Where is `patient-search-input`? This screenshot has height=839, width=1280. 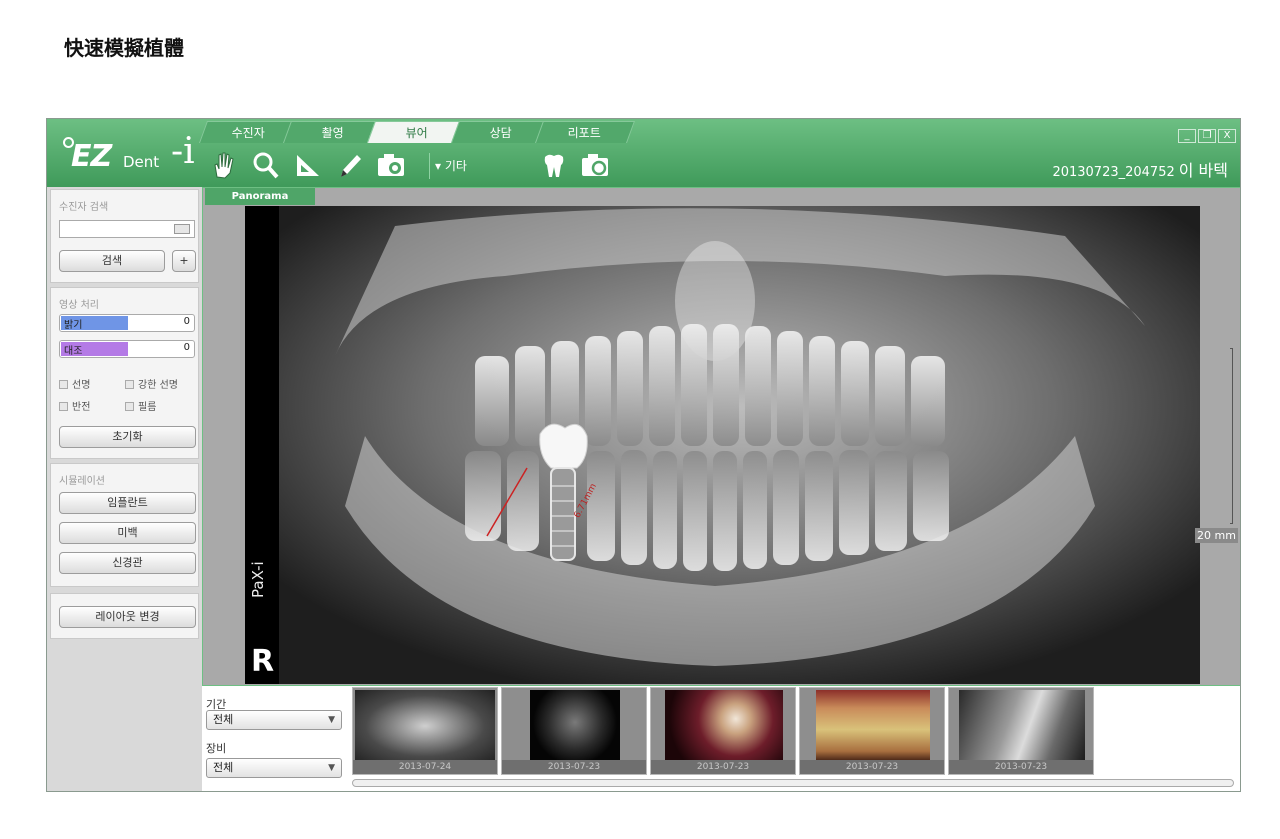 patient-search-input is located at coordinates (127, 229).